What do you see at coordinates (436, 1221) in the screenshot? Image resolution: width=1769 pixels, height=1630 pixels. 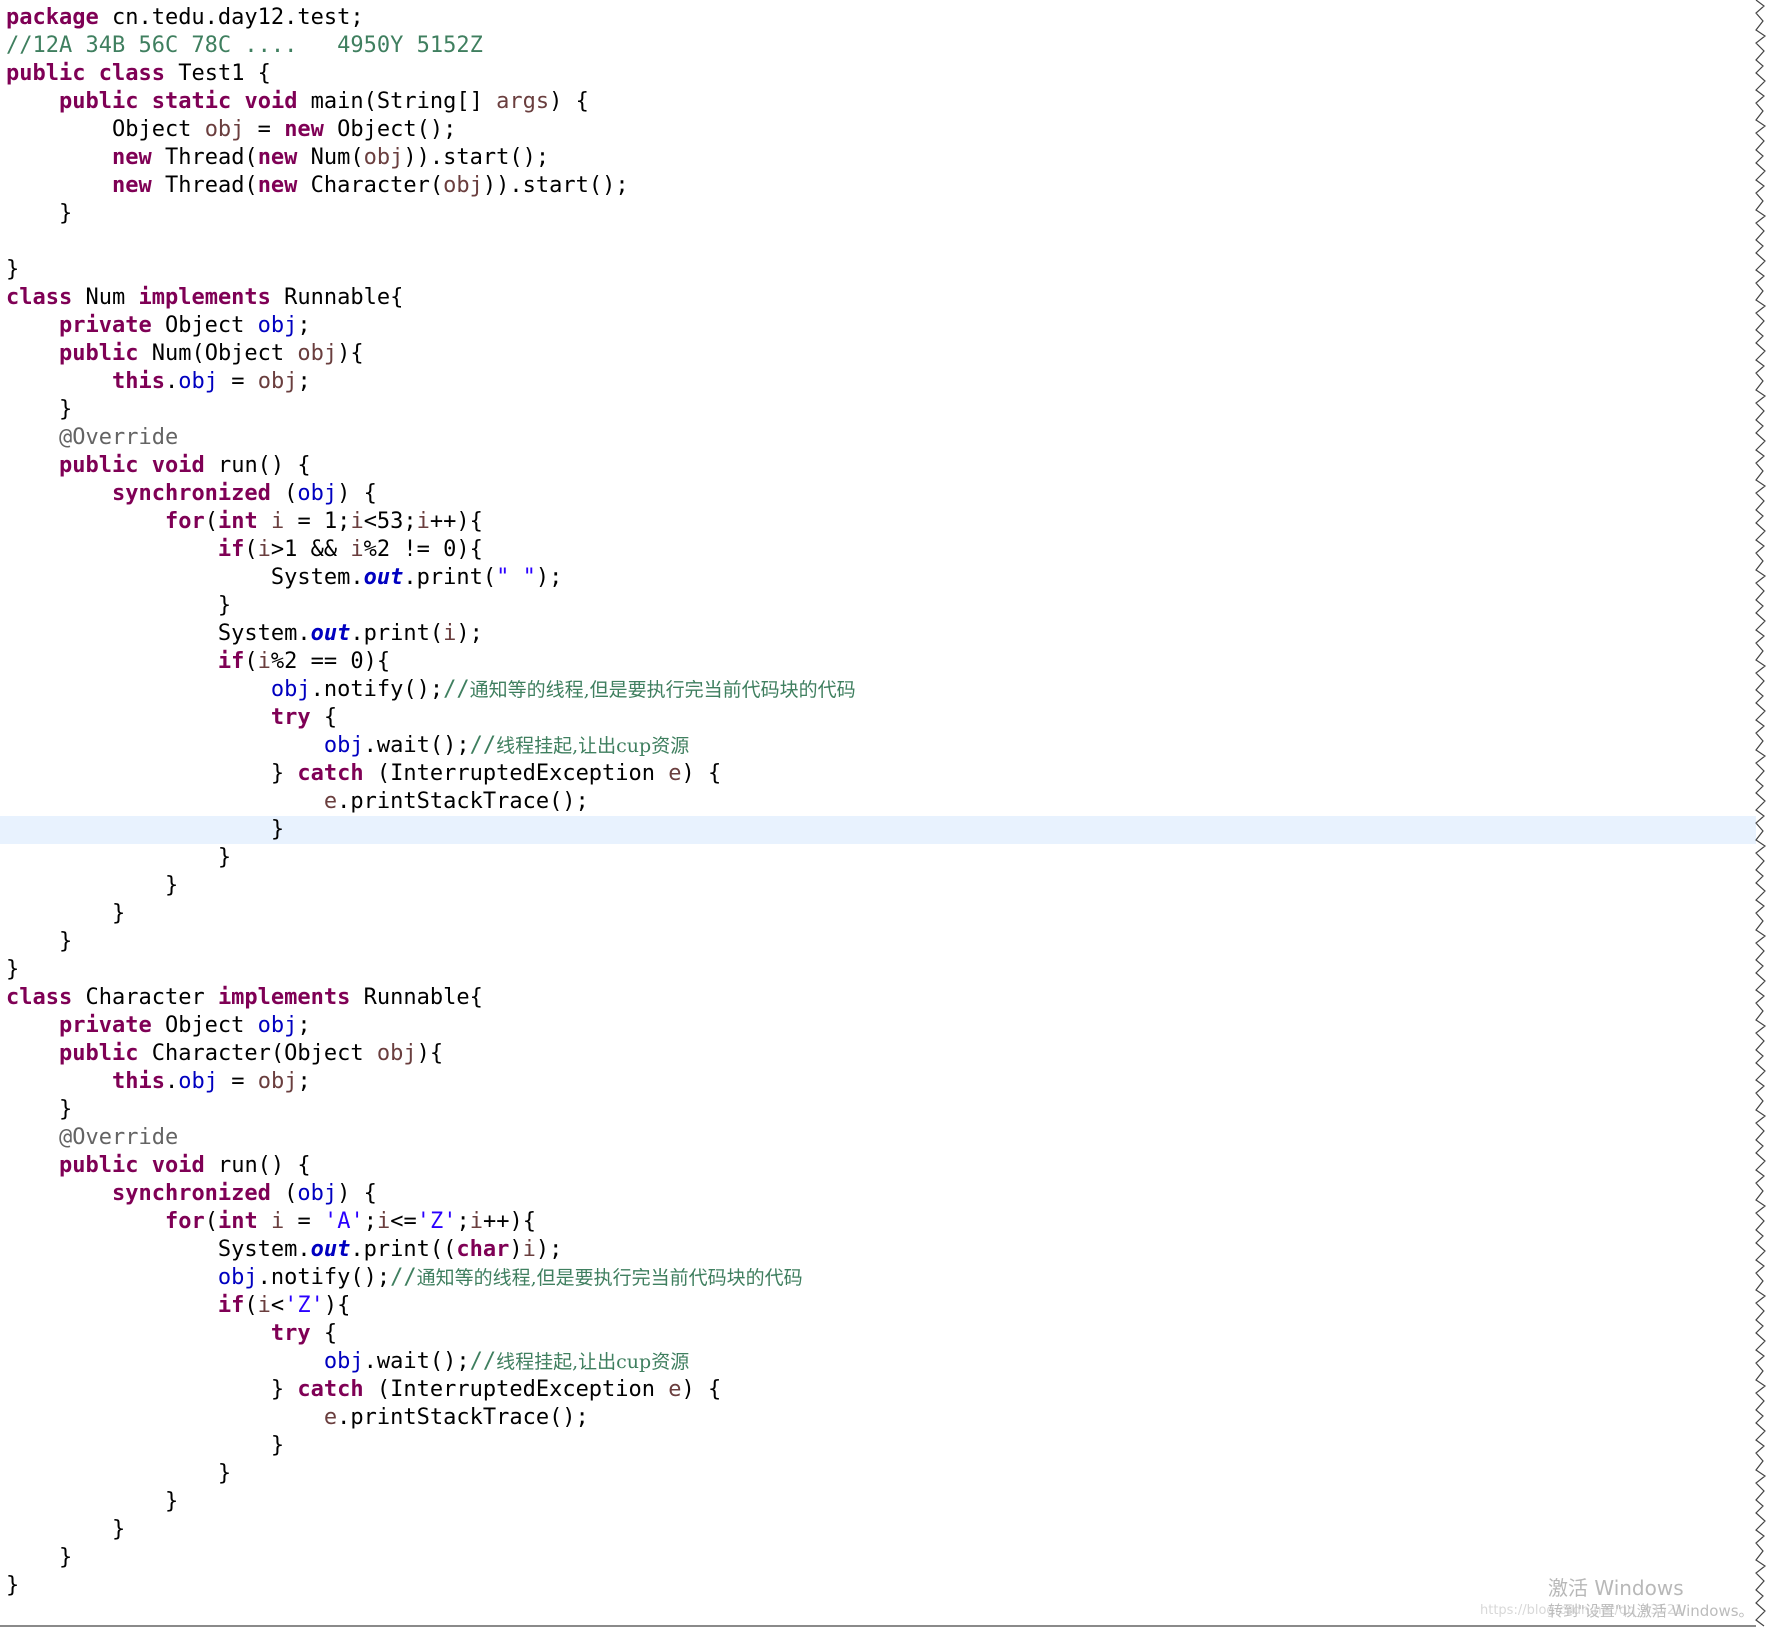 I see `code-token: 'Z'` at bounding box center [436, 1221].